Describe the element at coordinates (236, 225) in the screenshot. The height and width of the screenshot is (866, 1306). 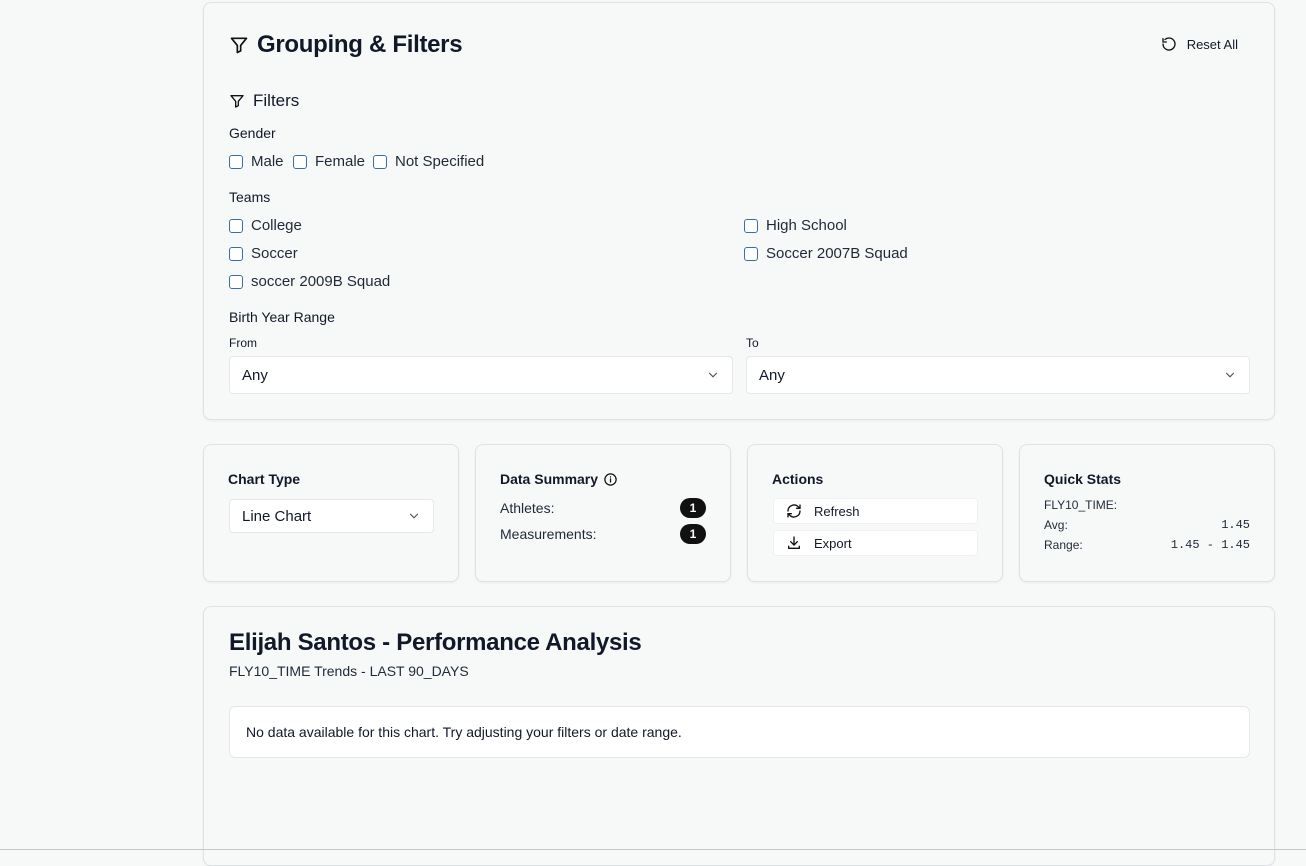
I see `team-college-checkbox` at that location.